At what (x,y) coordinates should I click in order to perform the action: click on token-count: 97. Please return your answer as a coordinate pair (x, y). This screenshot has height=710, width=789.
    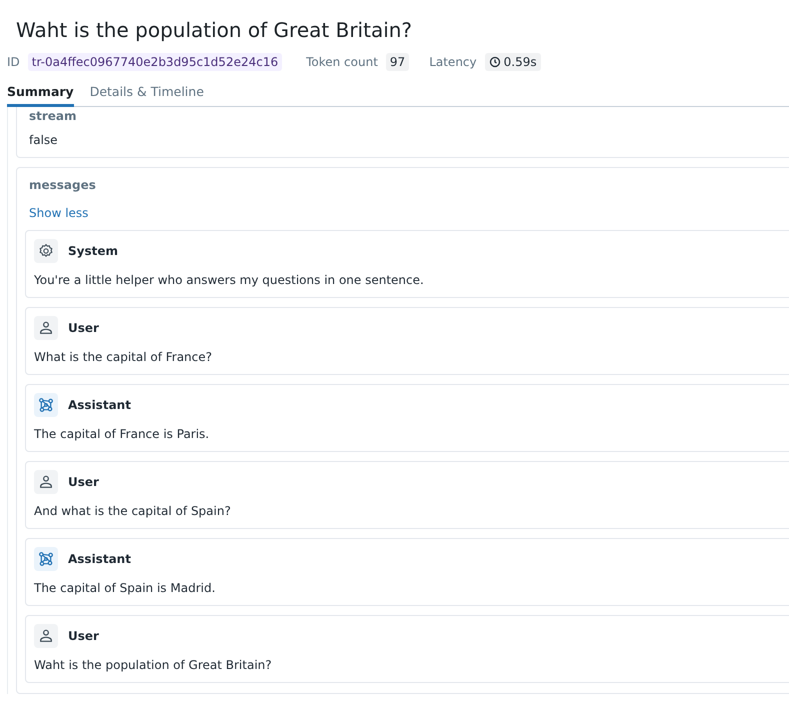
    Looking at the image, I should click on (398, 62).